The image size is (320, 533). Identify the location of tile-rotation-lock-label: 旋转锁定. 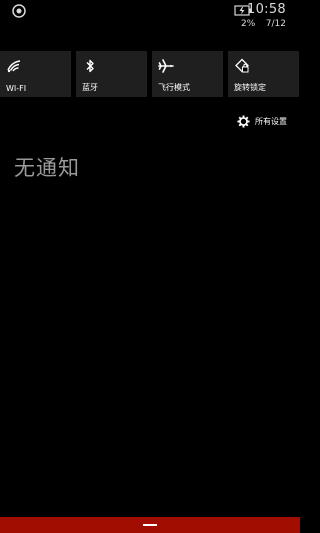
(250, 87).